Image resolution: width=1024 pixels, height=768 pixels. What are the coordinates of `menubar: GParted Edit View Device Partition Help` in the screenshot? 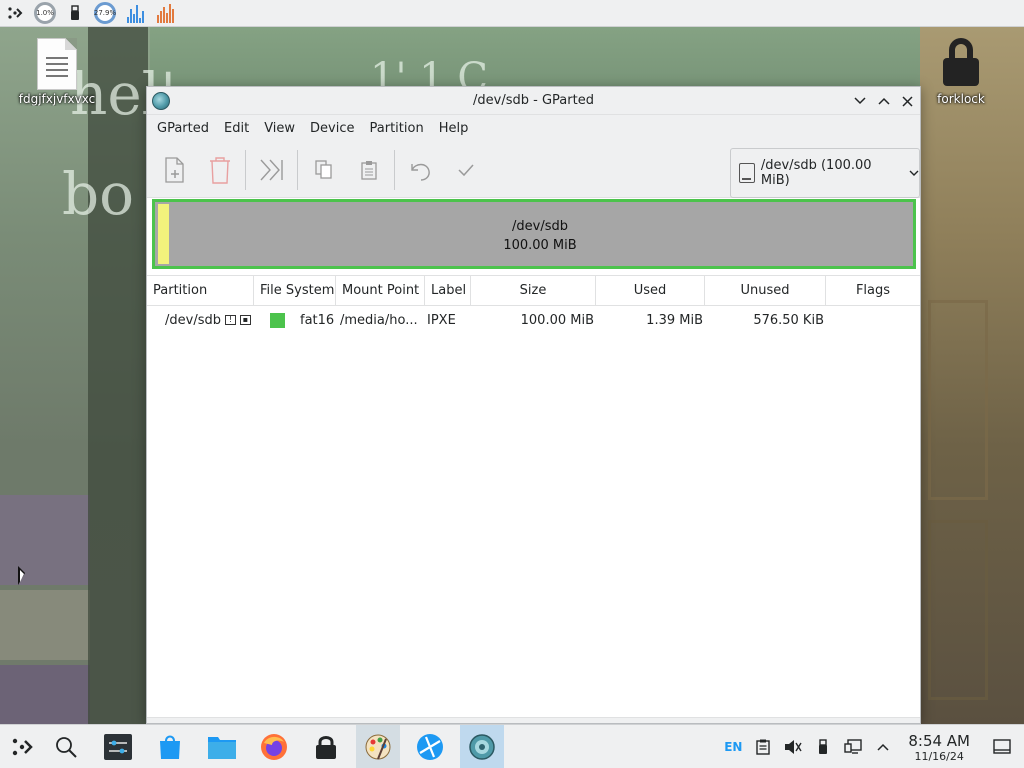 It's located at (533, 128).